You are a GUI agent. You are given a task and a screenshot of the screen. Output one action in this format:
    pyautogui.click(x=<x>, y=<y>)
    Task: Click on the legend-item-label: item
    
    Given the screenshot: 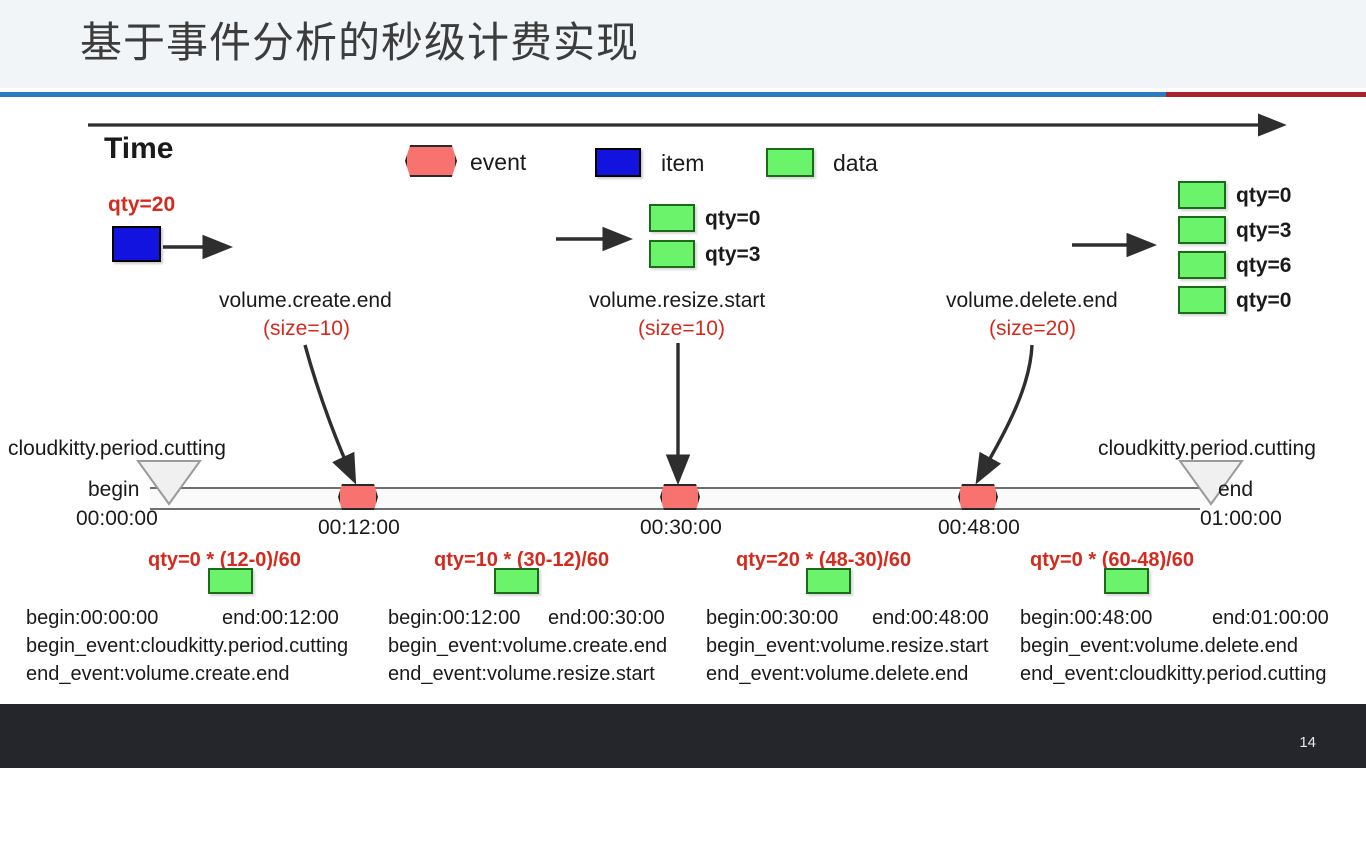 What is the action you would take?
    pyautogui.click(x=683, y=163)
    